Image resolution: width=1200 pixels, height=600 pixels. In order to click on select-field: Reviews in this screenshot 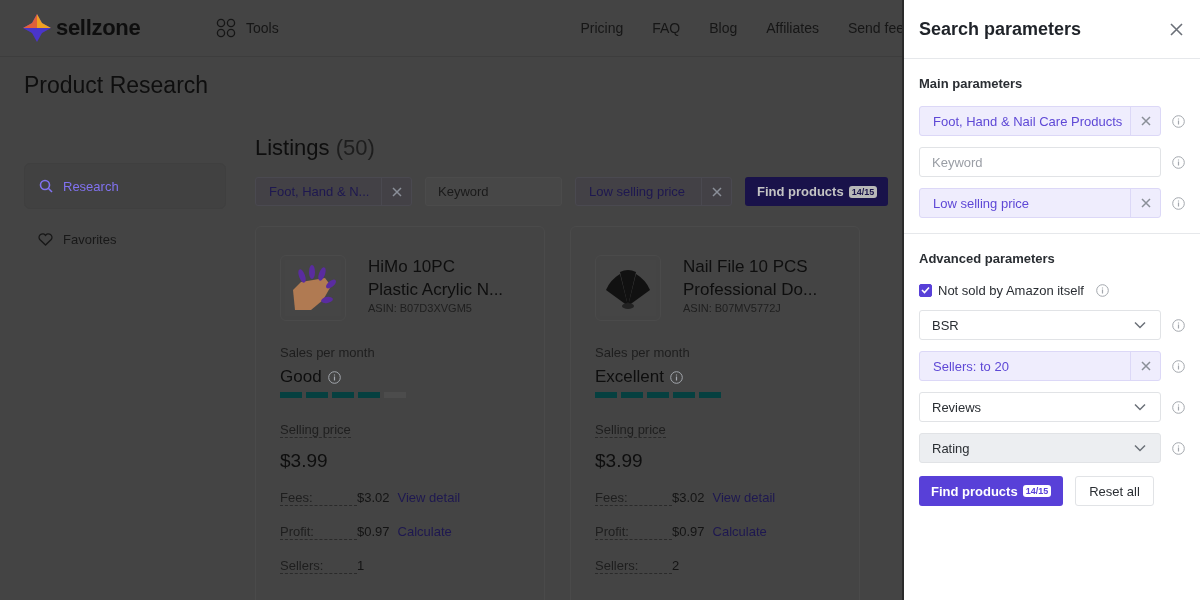, I will do `click(1040, 407)`.